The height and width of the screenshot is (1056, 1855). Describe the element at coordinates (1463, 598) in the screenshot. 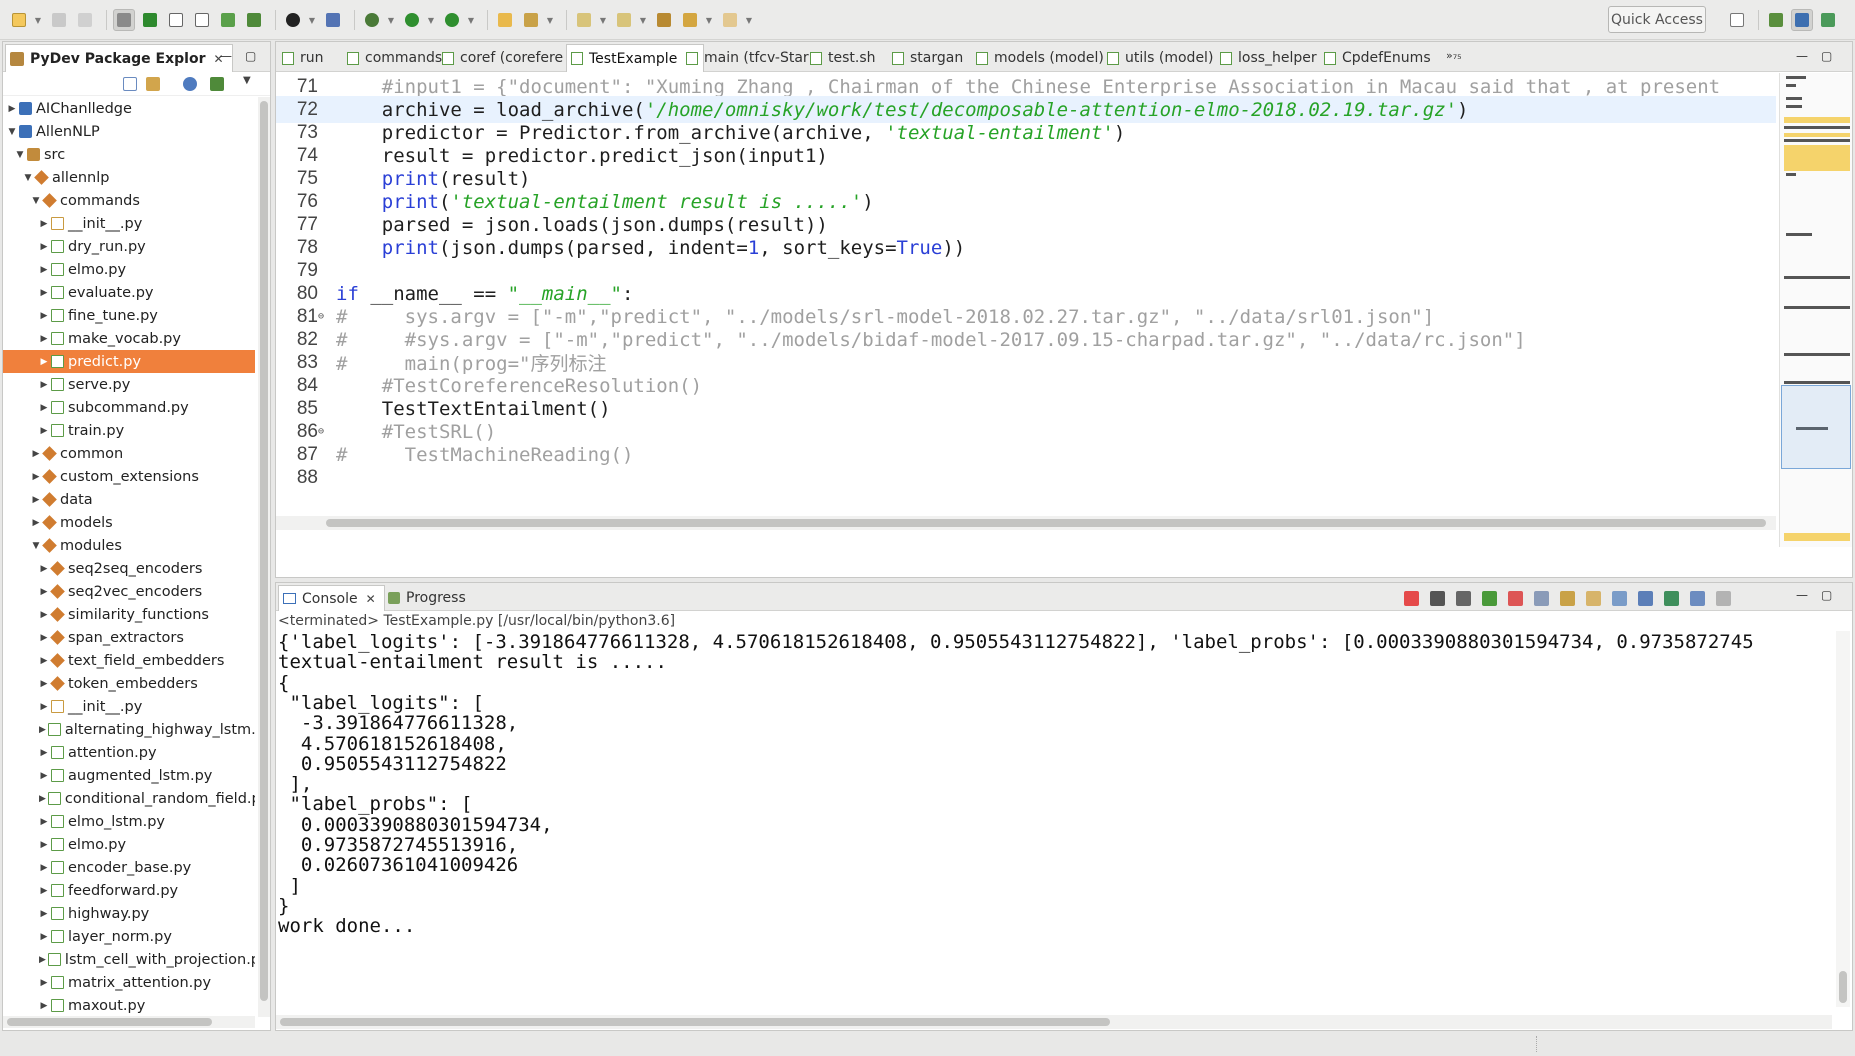

I see `remove-all-icon` at that location.